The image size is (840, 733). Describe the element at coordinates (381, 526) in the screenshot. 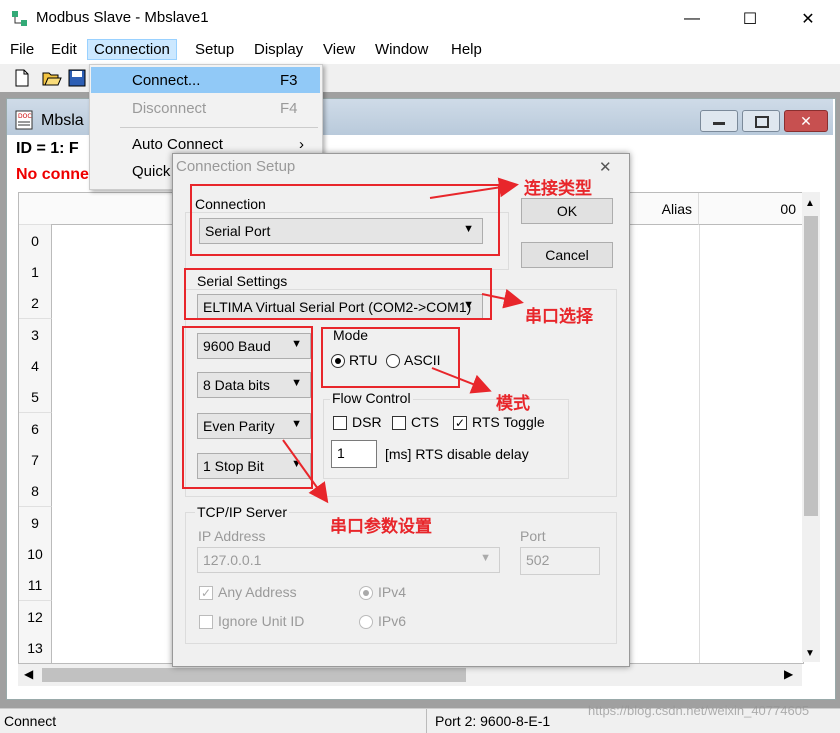

I see `annotation-serial-params: 串口参数设置` at that location.